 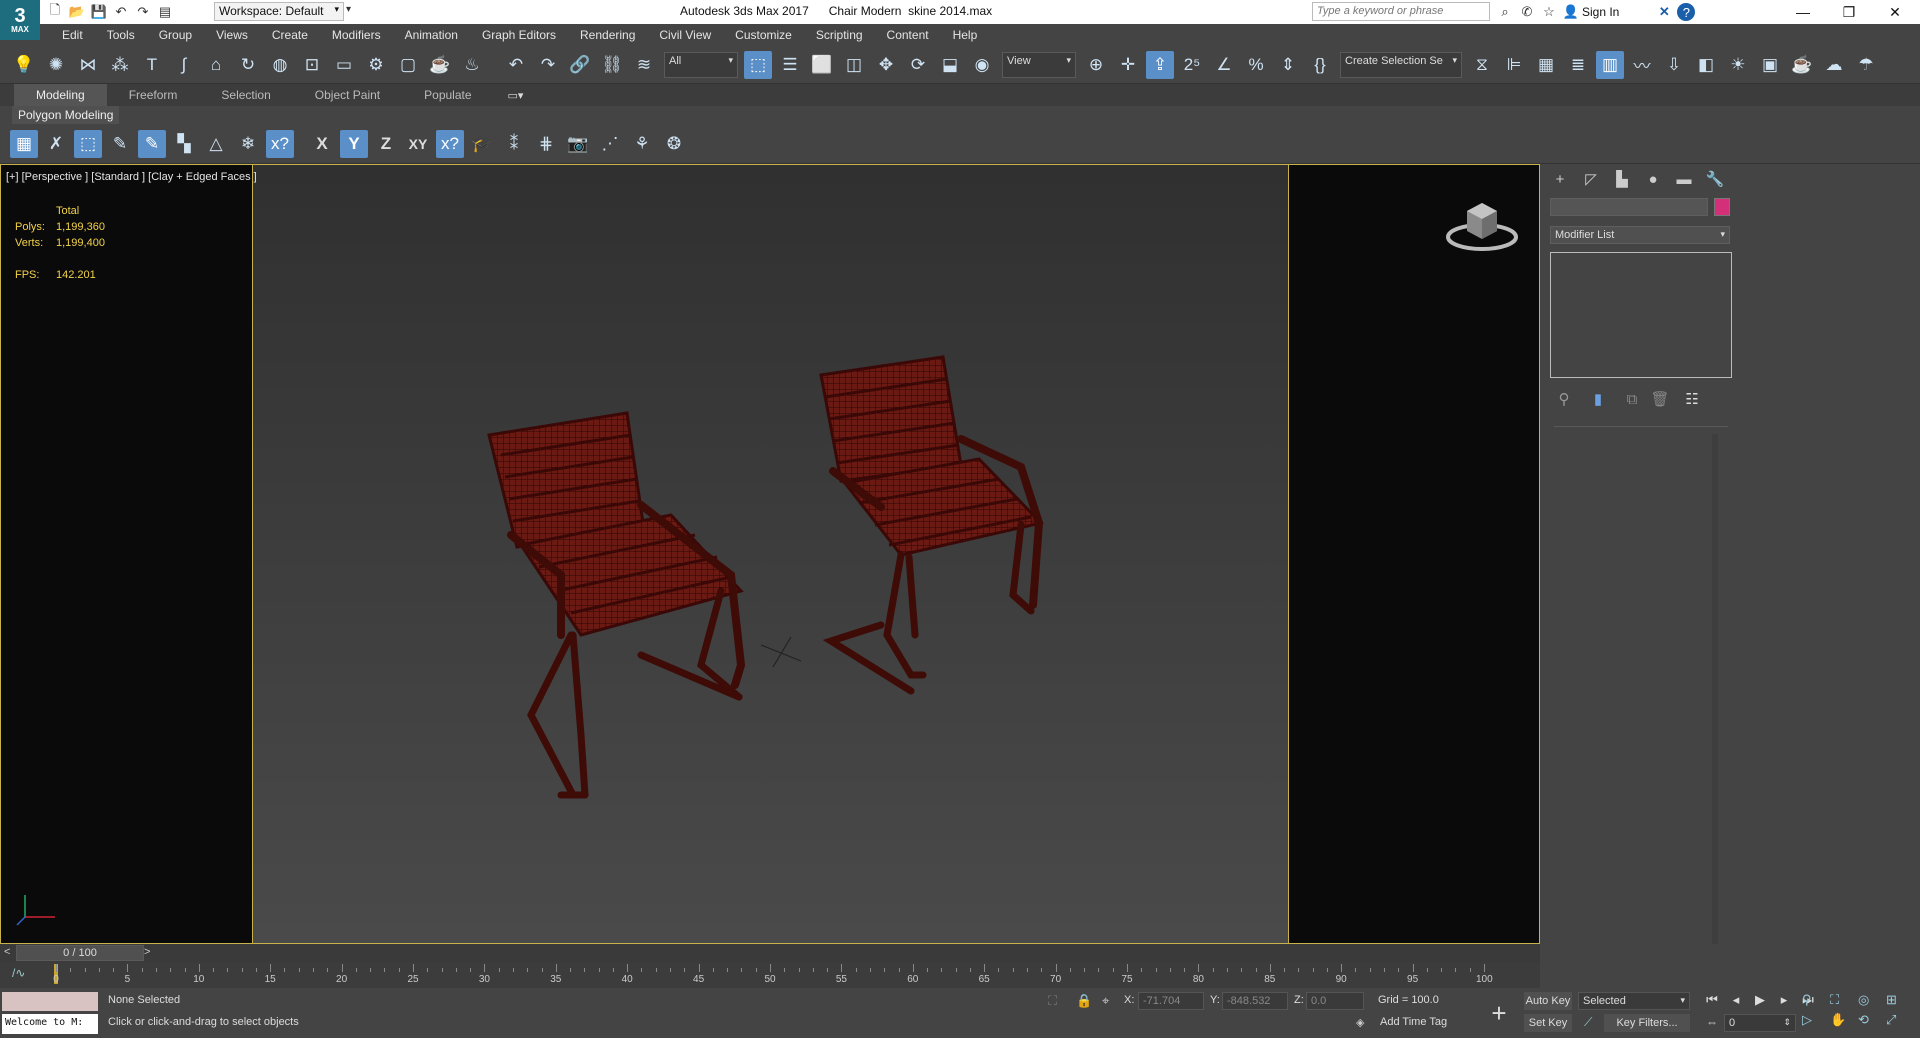 I want to click on maxscript-listener-pink, so click(x=50, y=1001).